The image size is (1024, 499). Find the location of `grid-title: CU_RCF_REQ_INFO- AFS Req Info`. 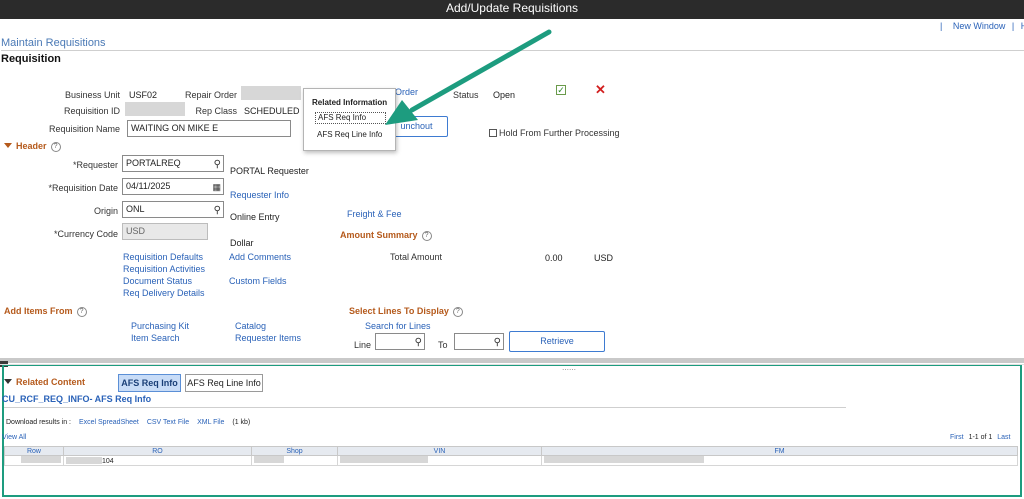

grid-title: CU_RCF_REQ_INFO- AFS Req Info is located at coordinates (77, 399).